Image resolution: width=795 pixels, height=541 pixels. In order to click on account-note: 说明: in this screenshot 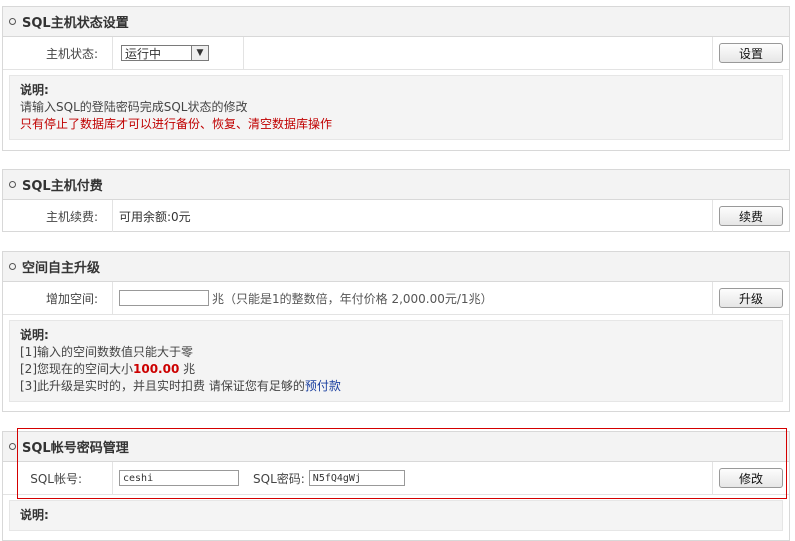, I will do `click(396, 515)`.